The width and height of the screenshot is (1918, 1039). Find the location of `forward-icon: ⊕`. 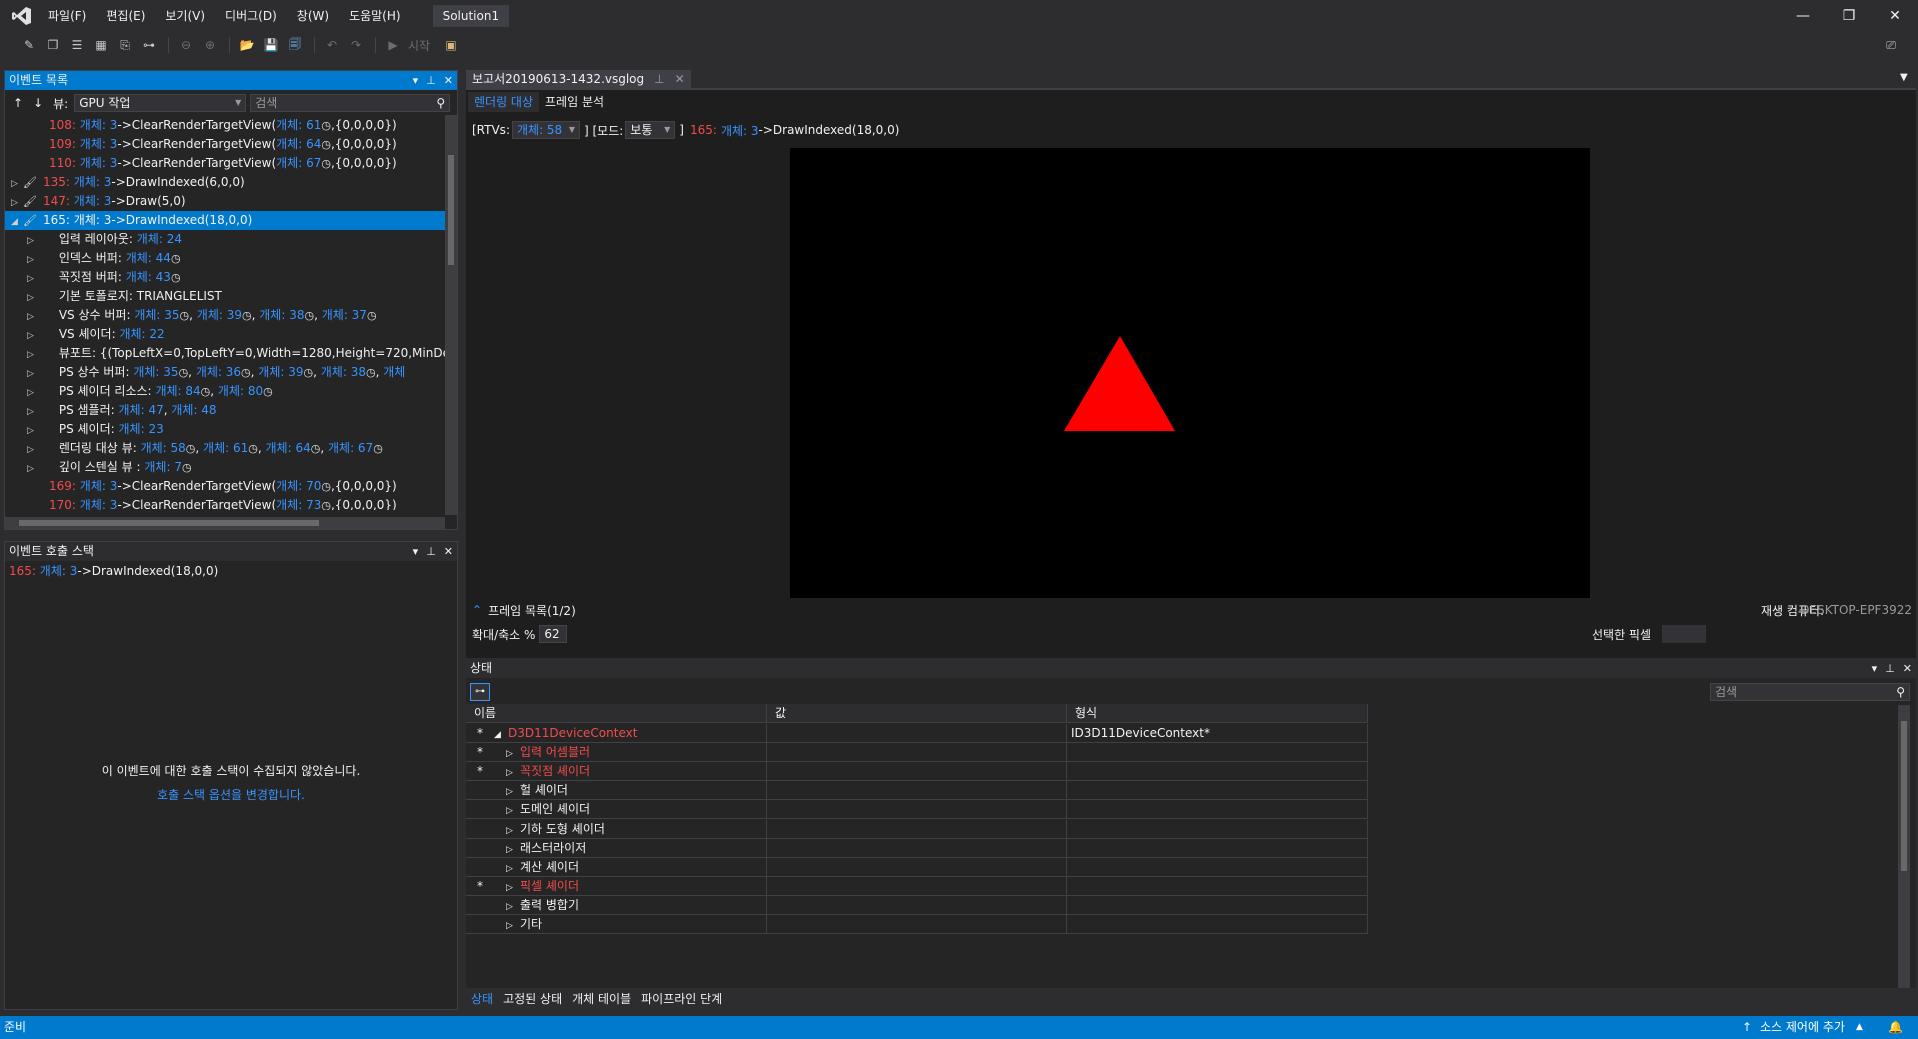

forward-icon: ⊕ is located at coordinates (210, 45).